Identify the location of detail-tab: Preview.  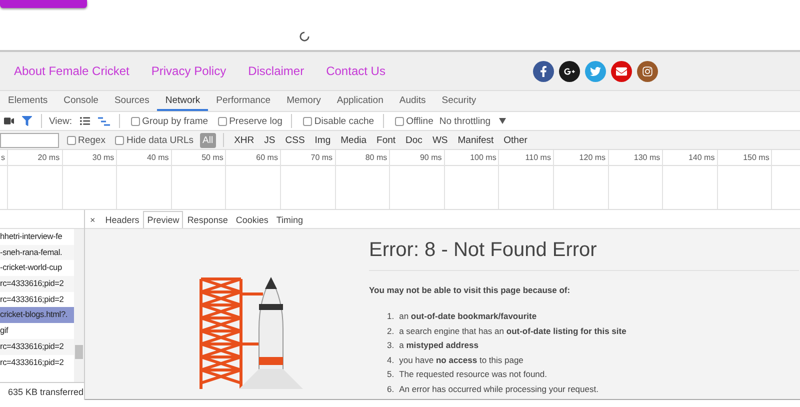
(163, 219).